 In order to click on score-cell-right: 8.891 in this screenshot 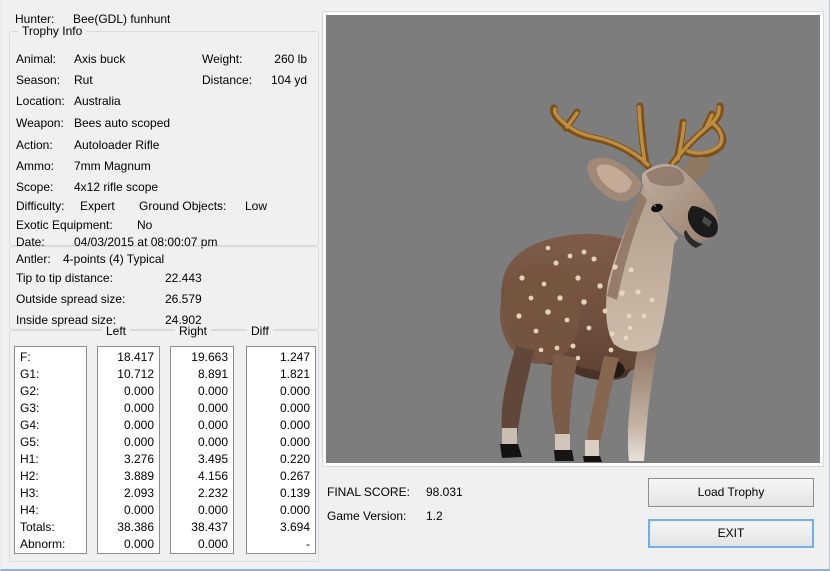, I will do `click(212, 374)`.